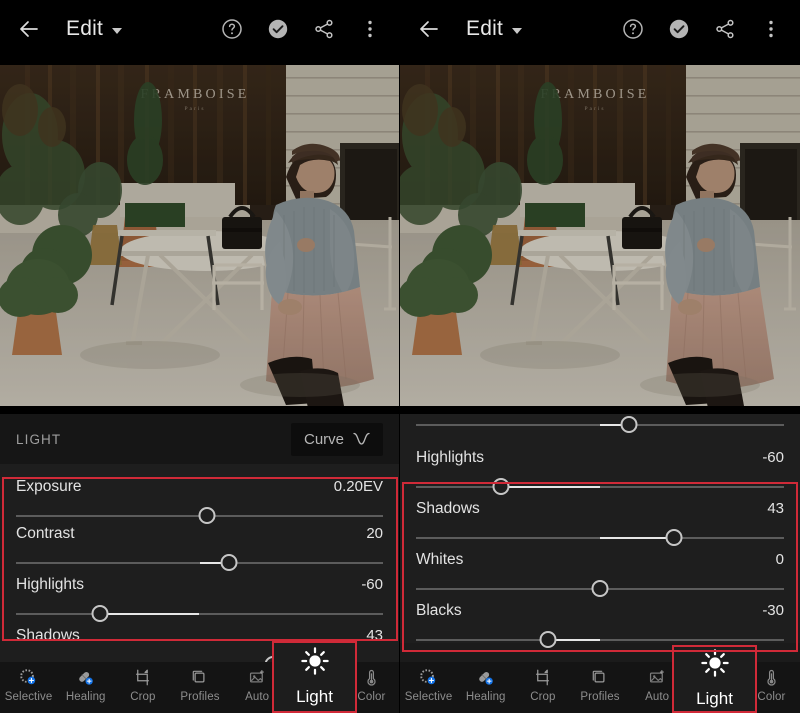  What do you see at coordinates (323, 439) in the screenshot?
I see `curve-button-label: Curve` at bounding box center [323, 439].